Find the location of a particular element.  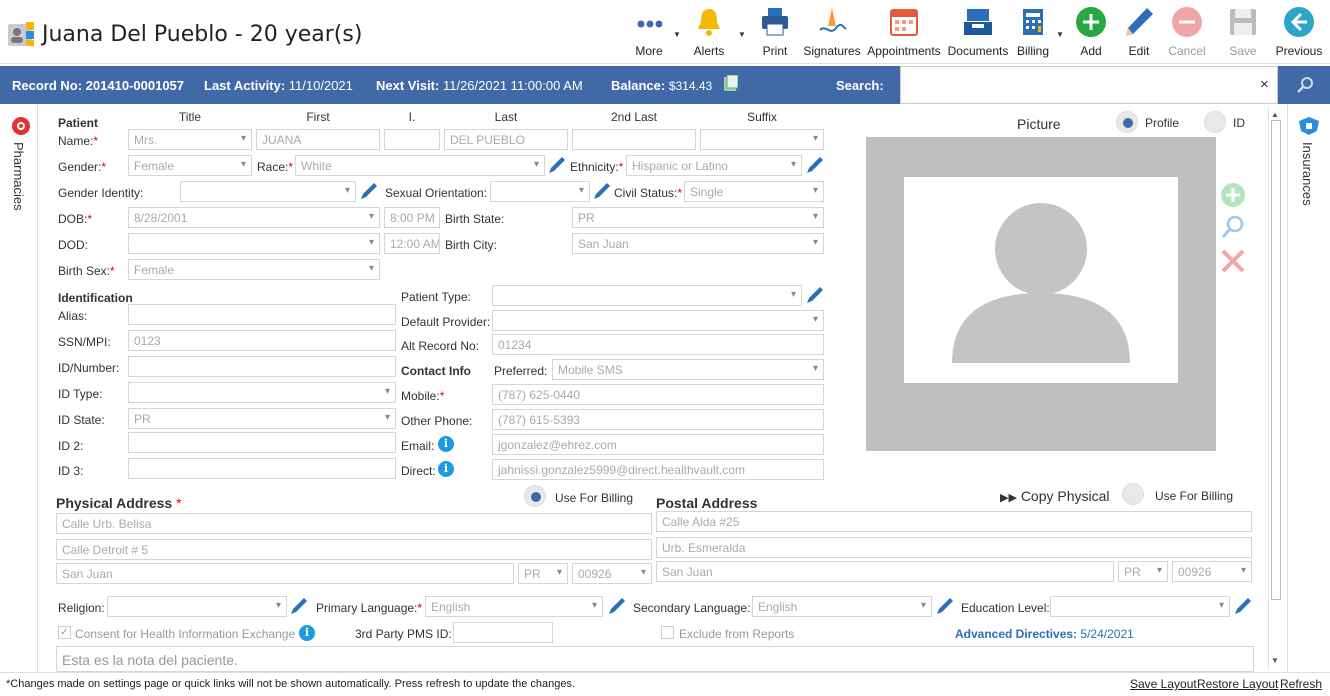

religion-select is located at coordinates (197, 606).